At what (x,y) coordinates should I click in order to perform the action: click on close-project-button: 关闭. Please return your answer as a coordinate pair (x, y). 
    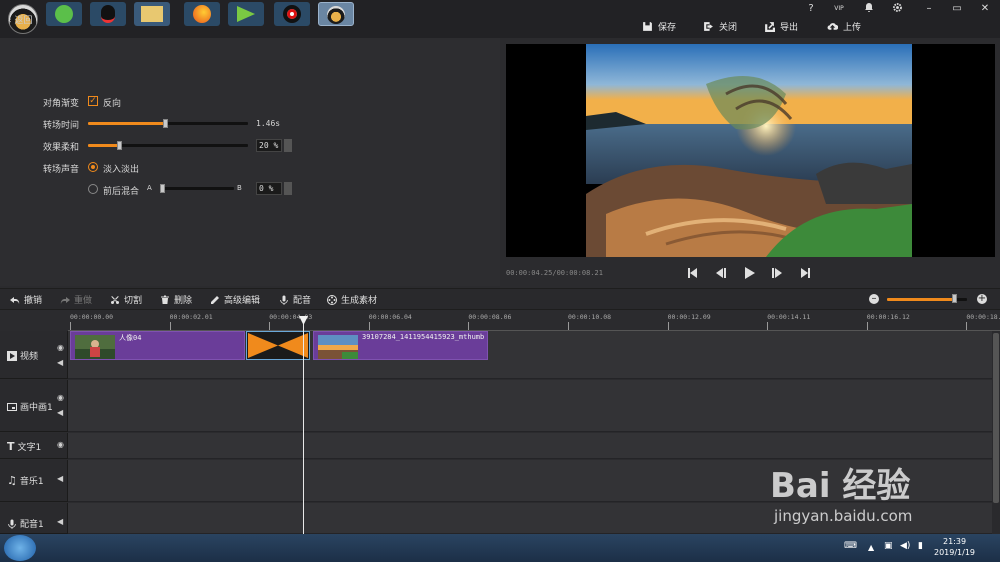
    Looking at the image, I should click on (720, 26).